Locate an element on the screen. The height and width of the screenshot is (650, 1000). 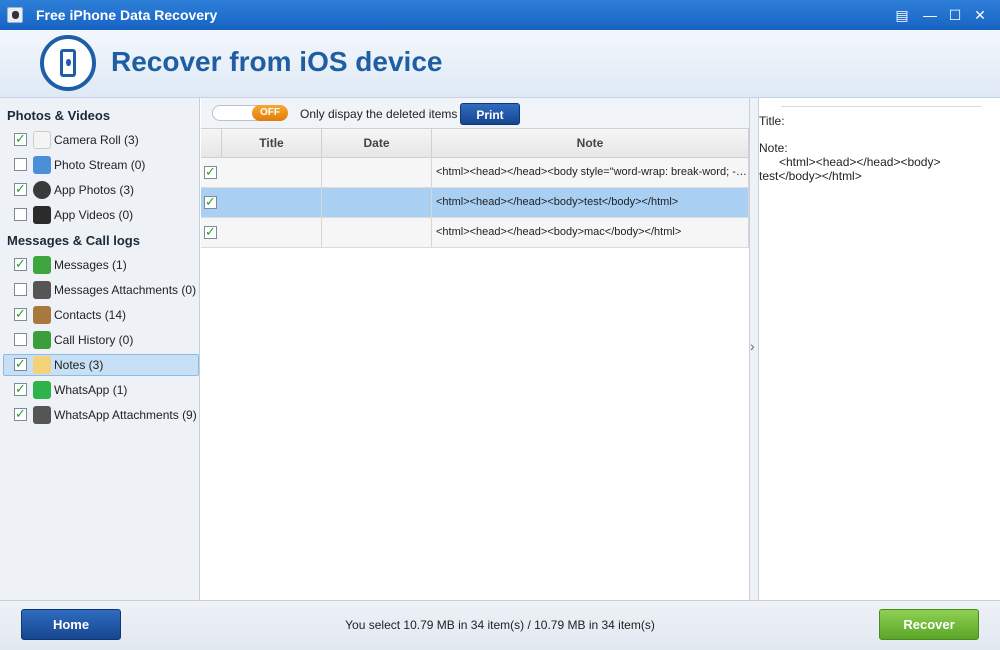
header-select is located at coordinates (211, 143).